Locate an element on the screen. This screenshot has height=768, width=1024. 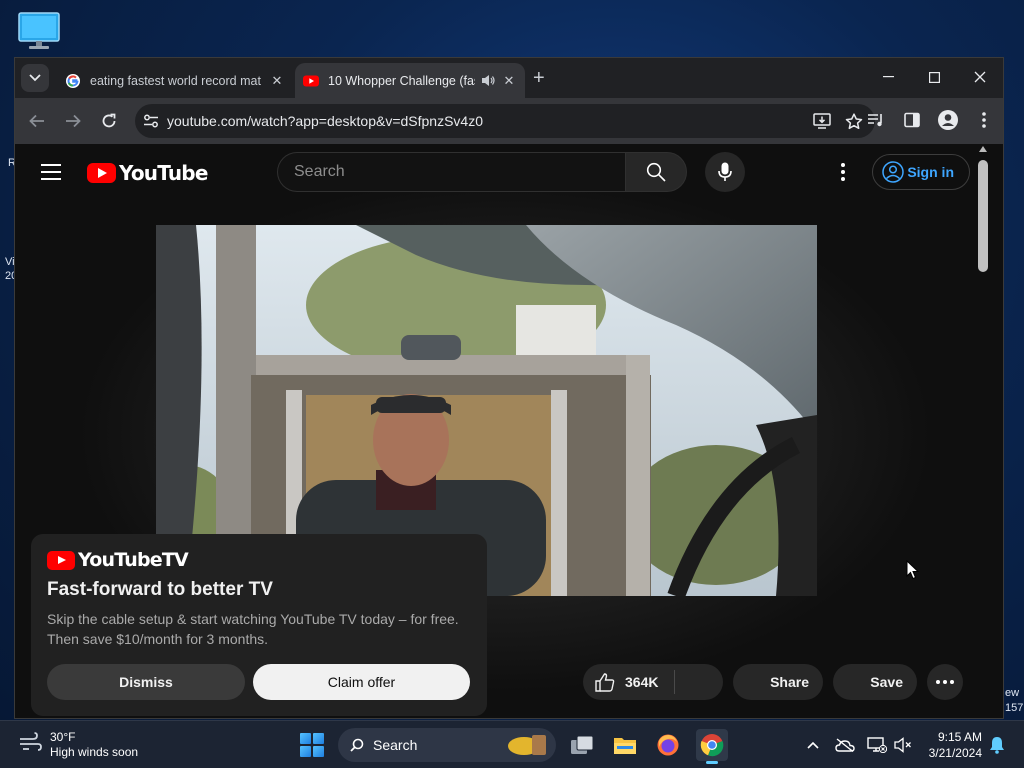
weather-desc: High winds soon is located at coordinates (94, 752).